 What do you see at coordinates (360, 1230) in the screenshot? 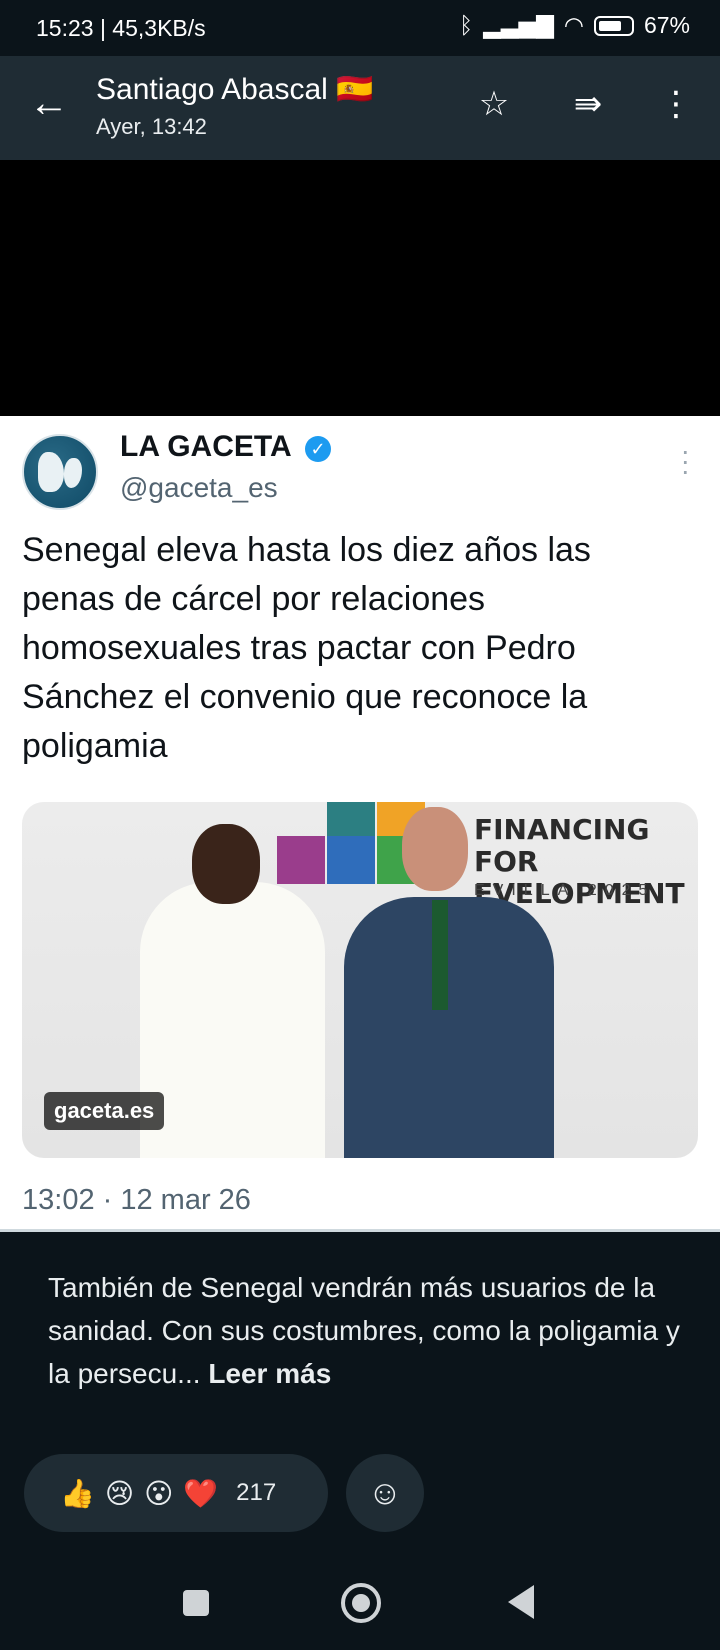
I see `divider` at bounding box center [360, 1230].